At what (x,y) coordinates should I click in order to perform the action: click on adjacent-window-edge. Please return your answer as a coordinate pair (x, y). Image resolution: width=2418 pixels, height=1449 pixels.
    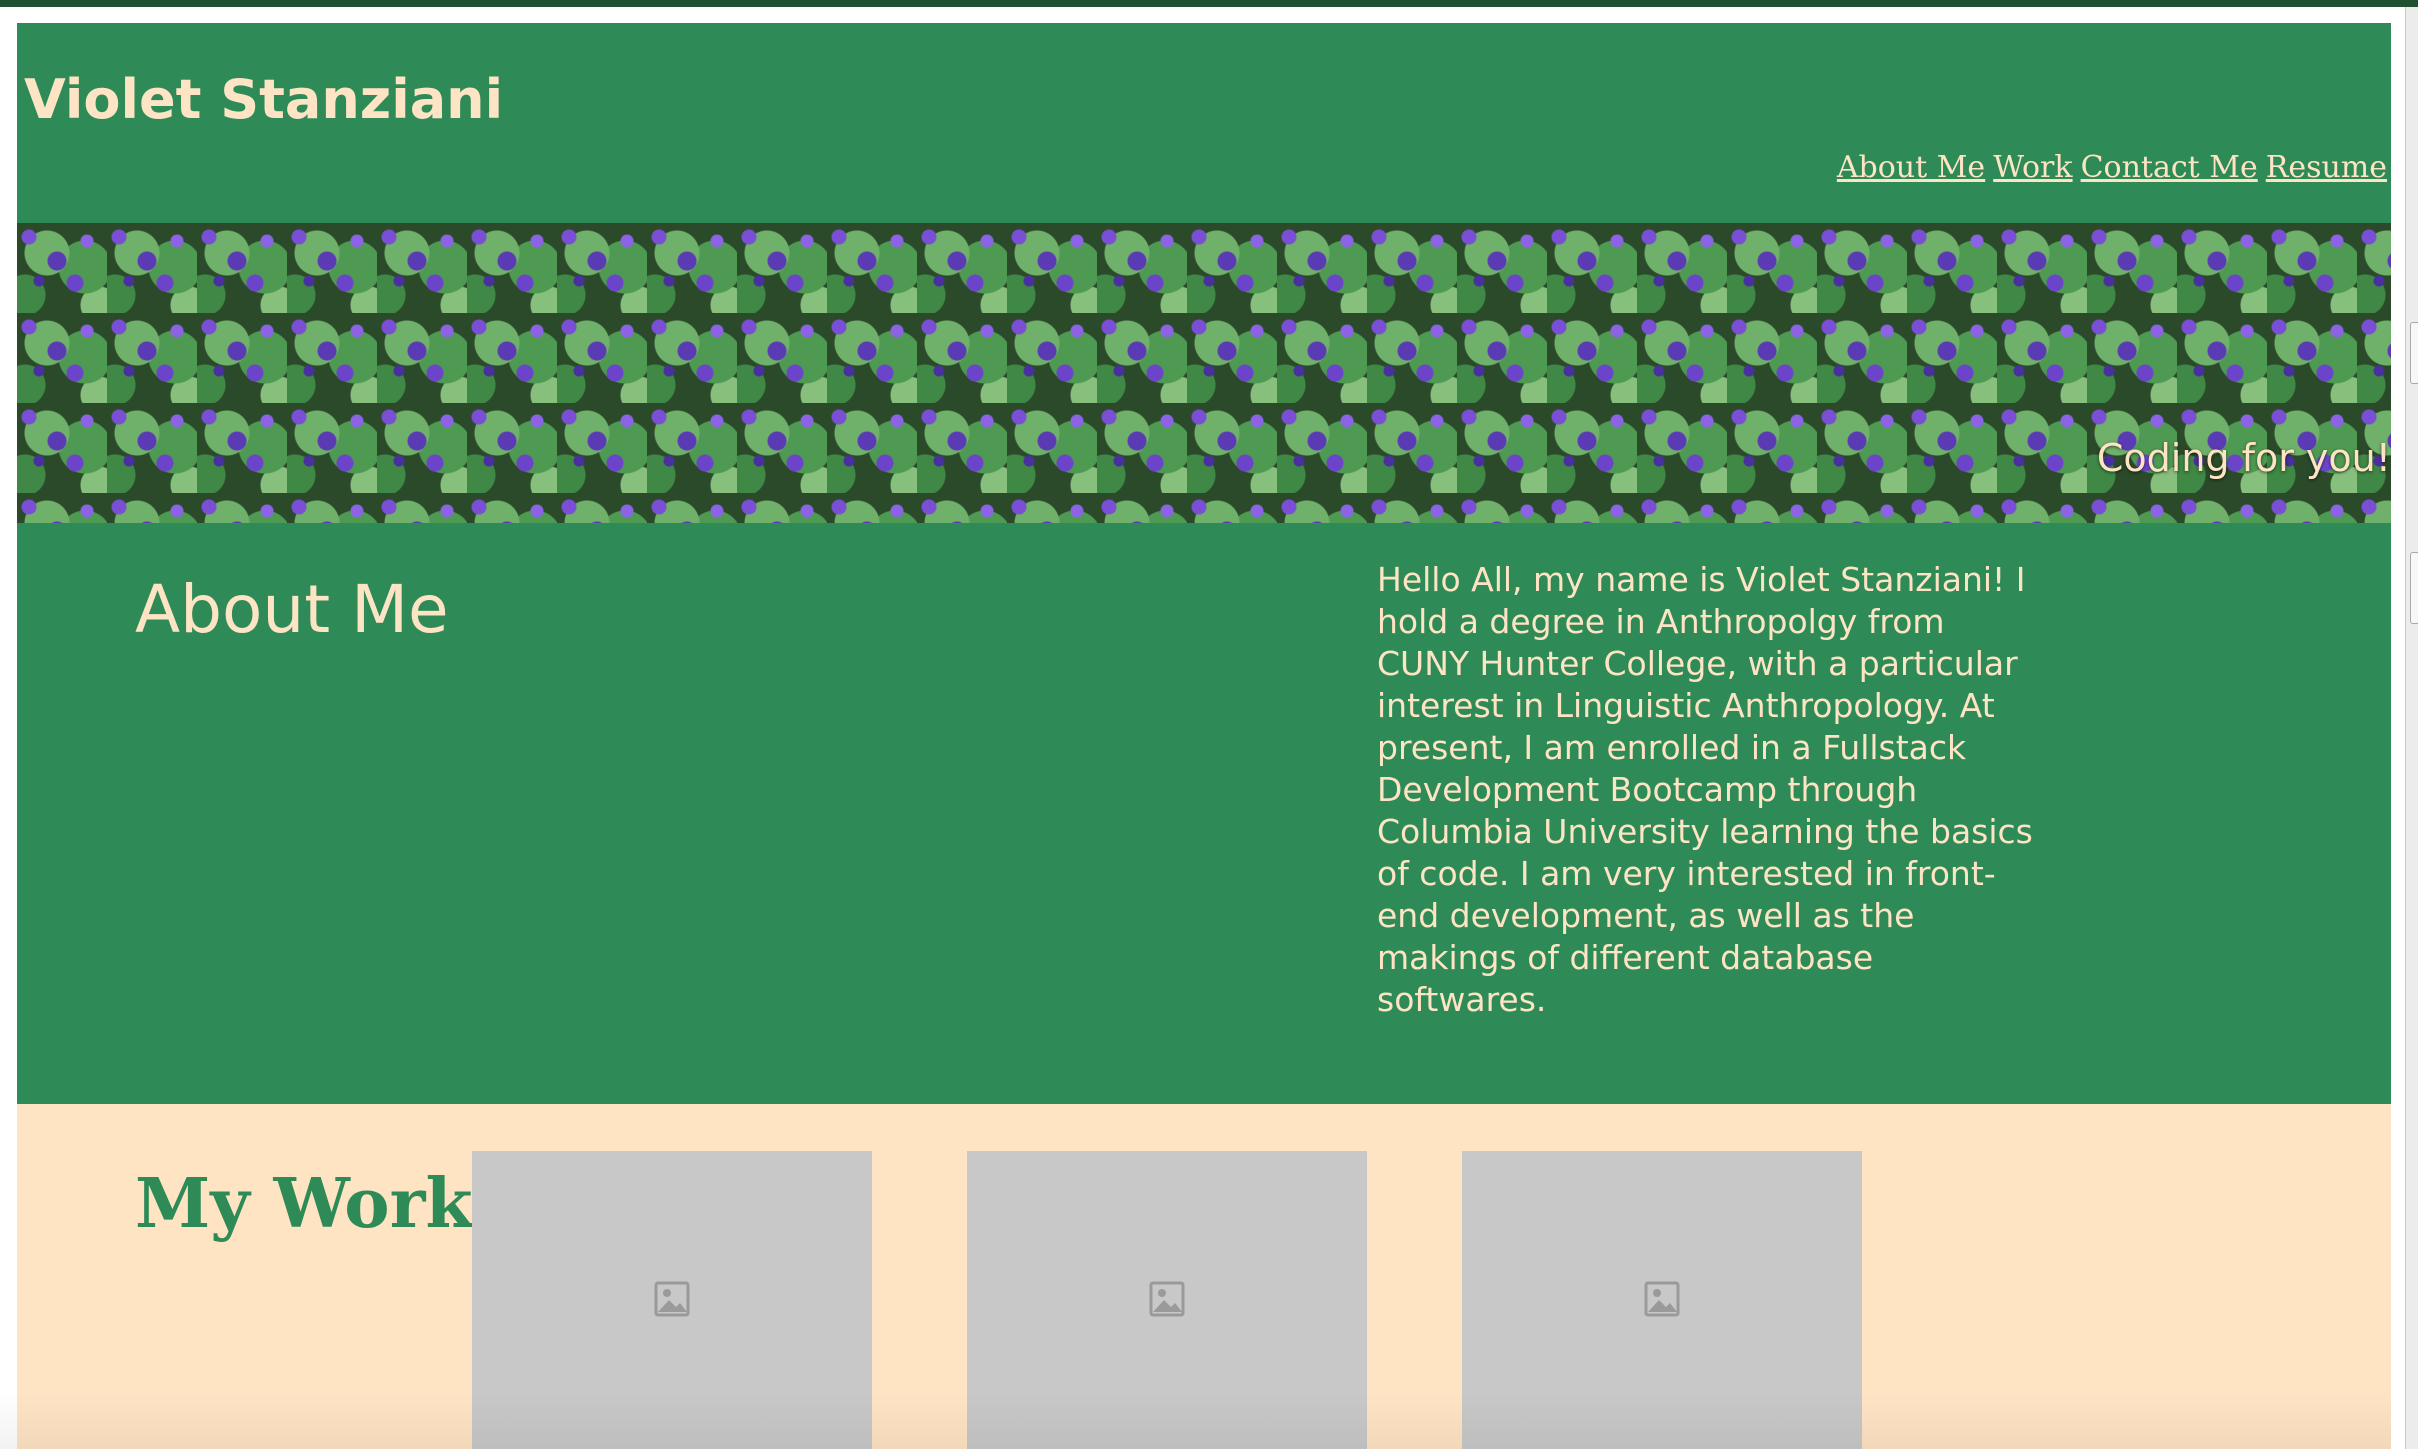
    Looking at the image, I should click on (2411, 728).